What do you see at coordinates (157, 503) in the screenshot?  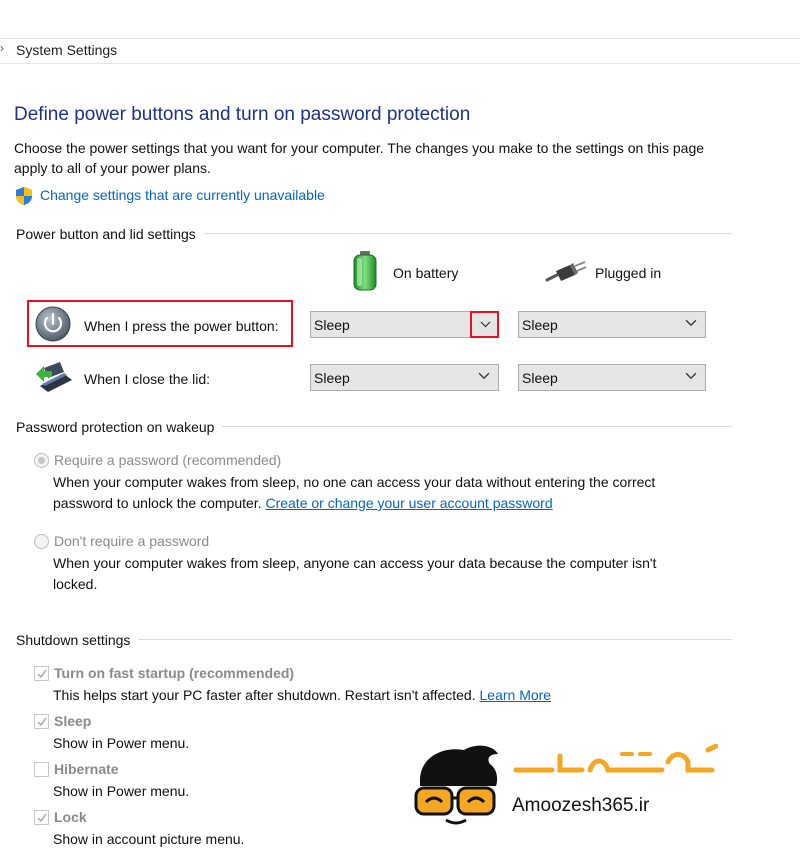 I see `description-text: password to unlock the computer.` at bounding box center [157, 503].